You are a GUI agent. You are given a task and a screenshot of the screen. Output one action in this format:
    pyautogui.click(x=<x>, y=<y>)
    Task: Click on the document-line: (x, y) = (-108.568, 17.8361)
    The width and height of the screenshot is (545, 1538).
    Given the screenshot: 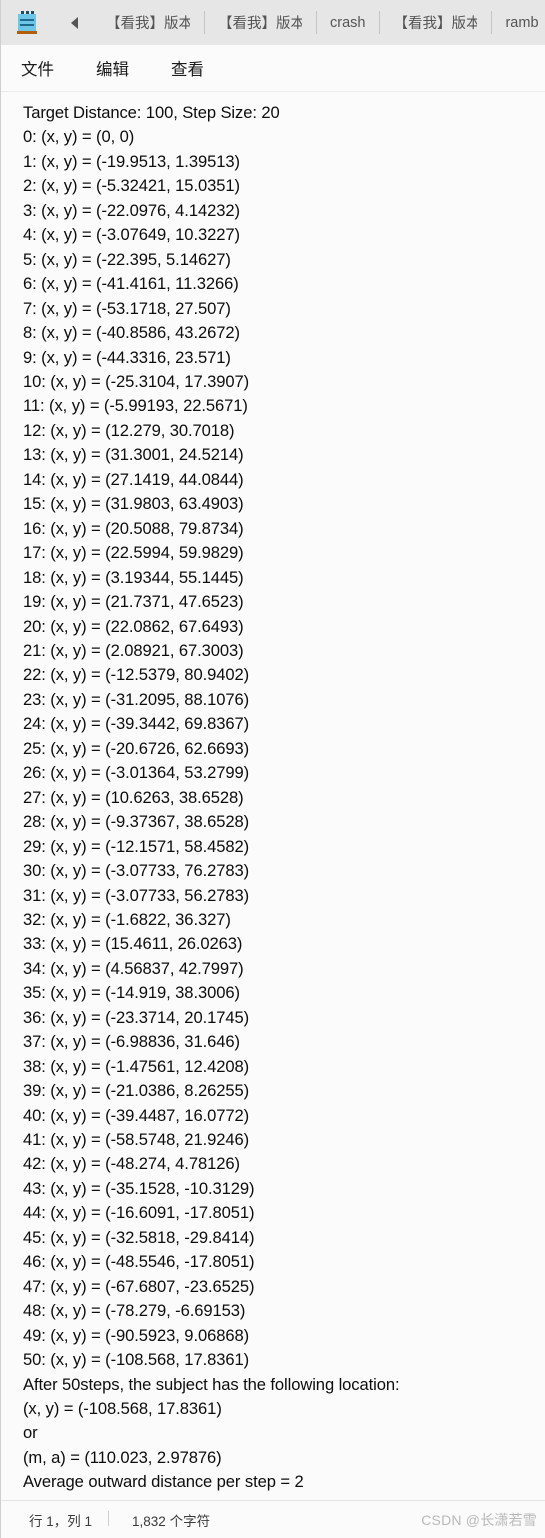 What is the action you would take?
    pyautogui.click(x=122, y=1409)
    